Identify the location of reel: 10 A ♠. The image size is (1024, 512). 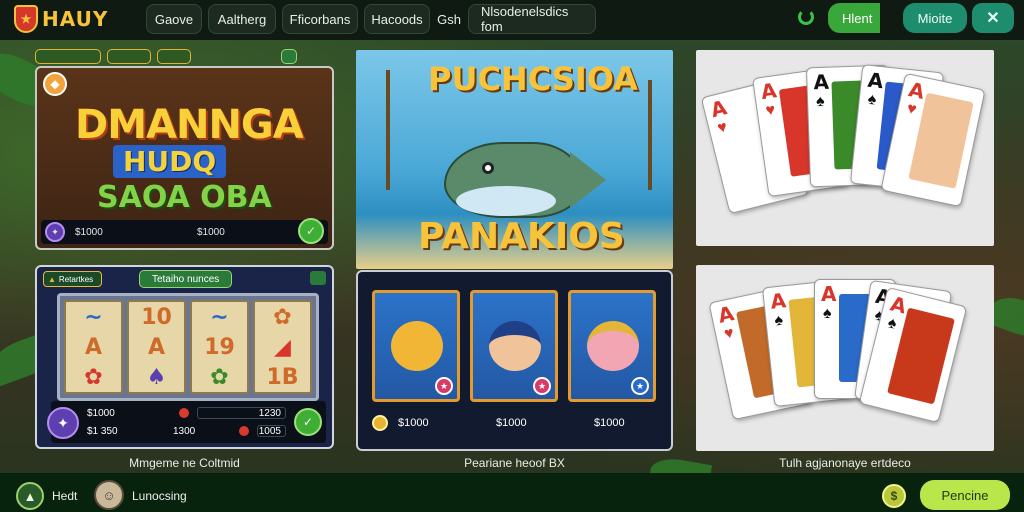
(156, 347).